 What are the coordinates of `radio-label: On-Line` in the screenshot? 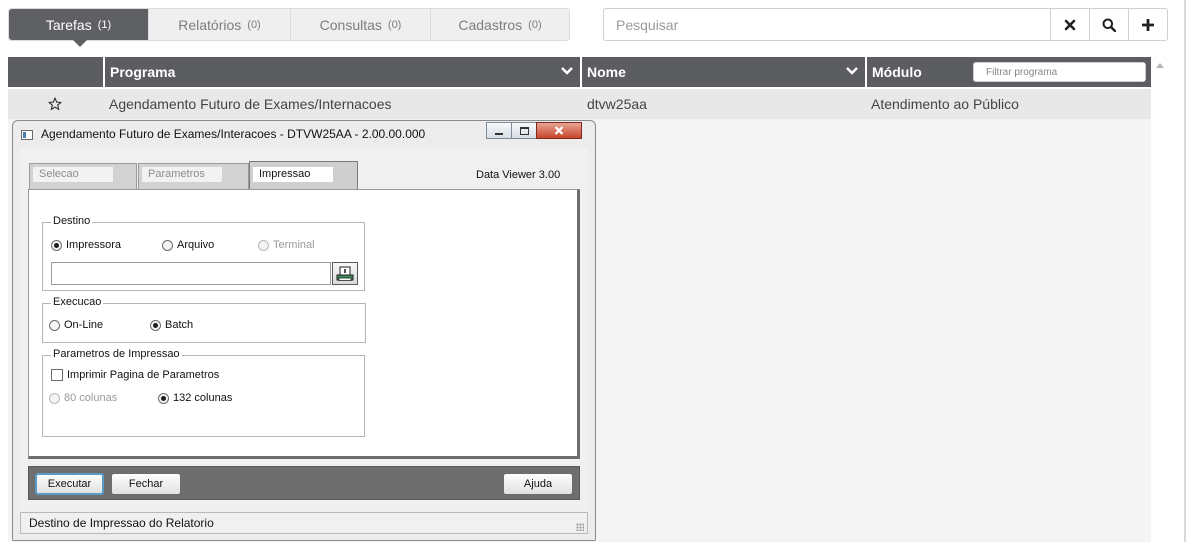 It's located at (84, 325).